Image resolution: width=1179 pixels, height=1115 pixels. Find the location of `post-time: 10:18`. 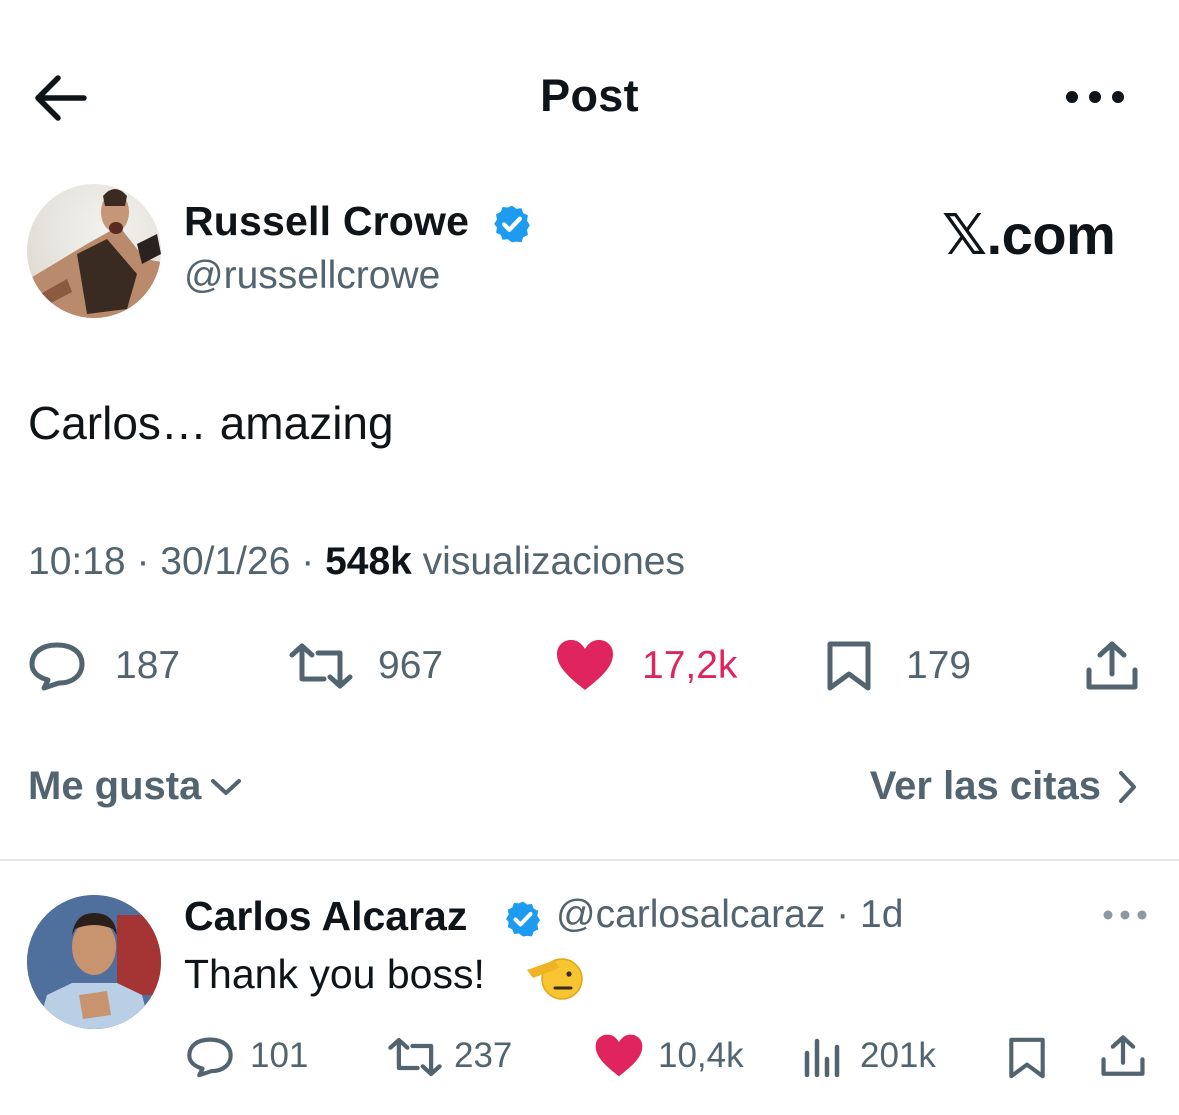

post-time: 10:18 is located at coordinates (77, 561).